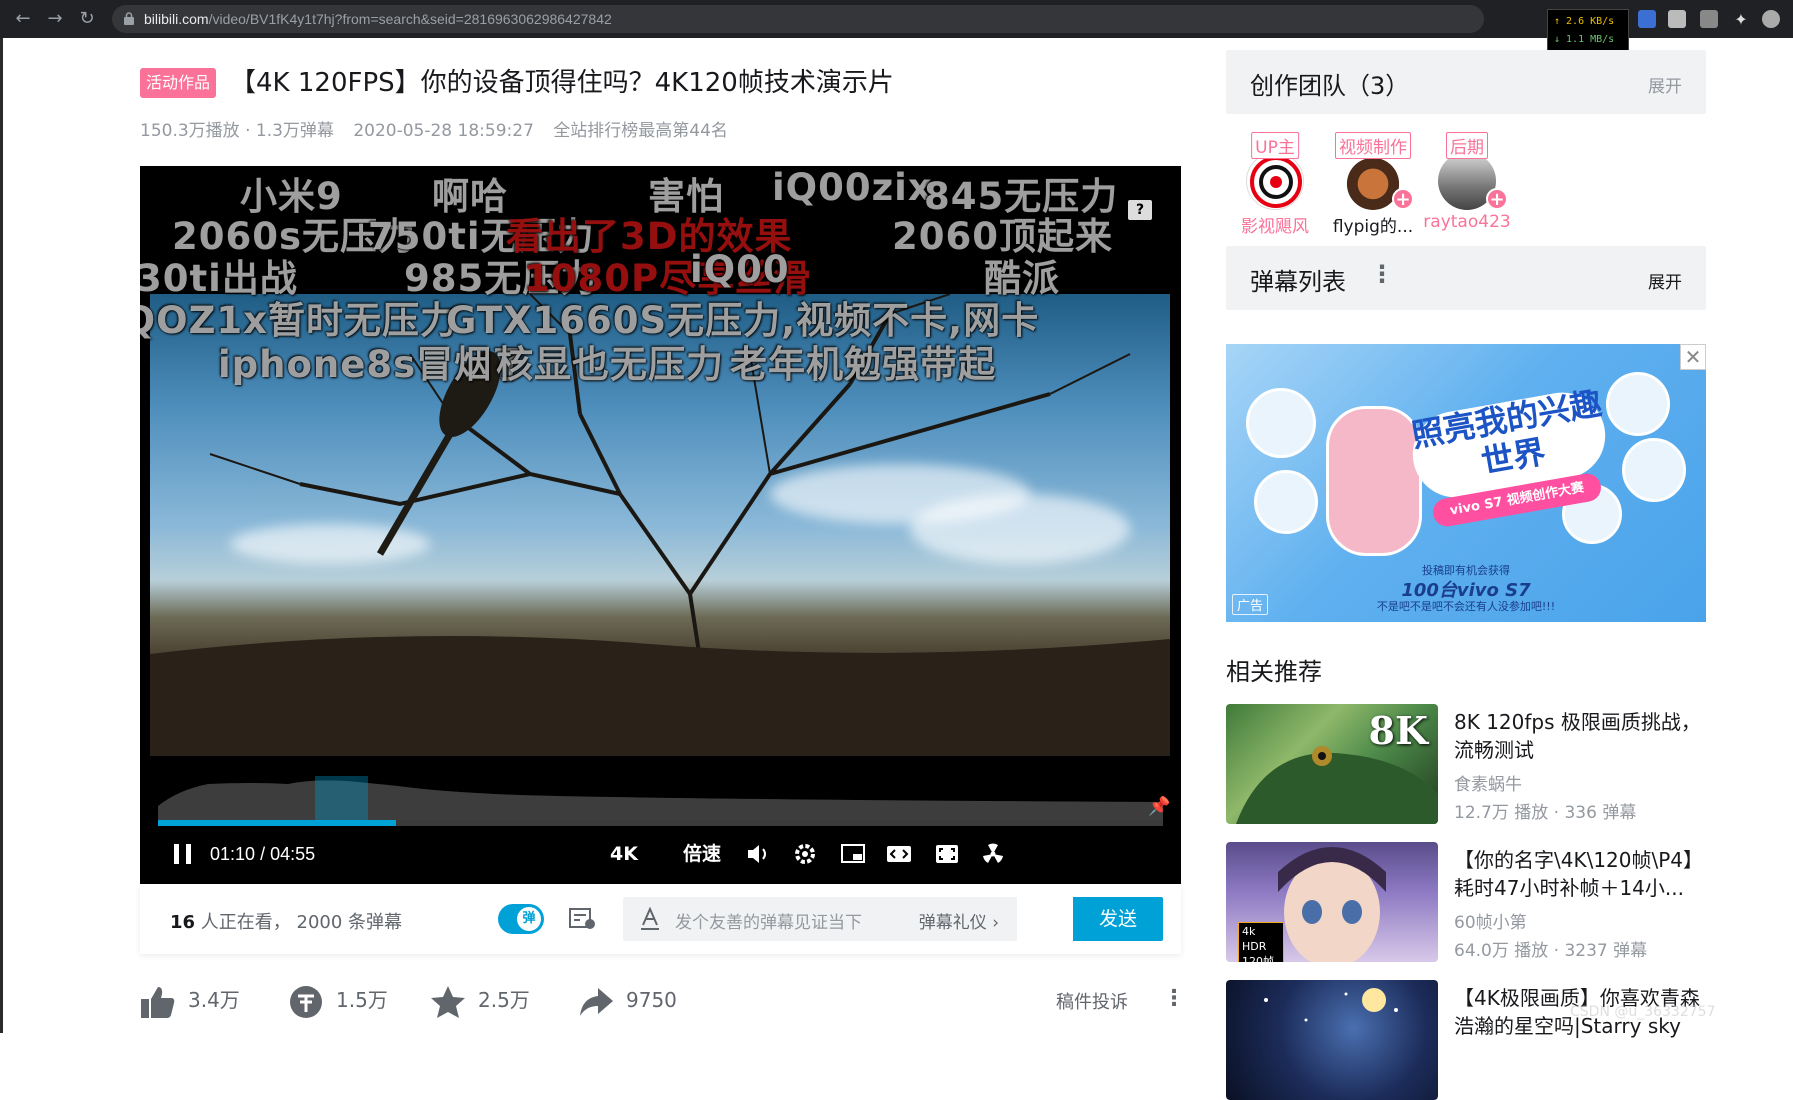  What do you see at coordinates (947, 854) in the screenshot?
I see `fullscreen-icon` at bounding box center [947, 854].